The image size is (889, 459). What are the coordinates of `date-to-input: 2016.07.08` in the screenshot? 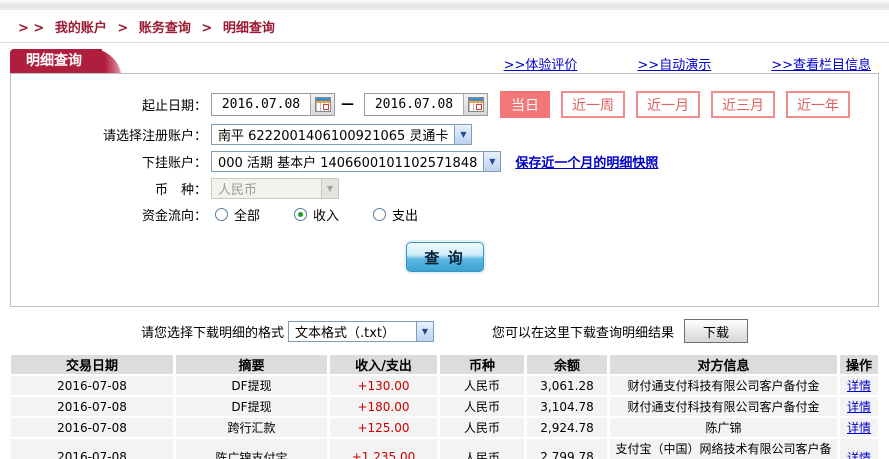 It's located at (426, 104).